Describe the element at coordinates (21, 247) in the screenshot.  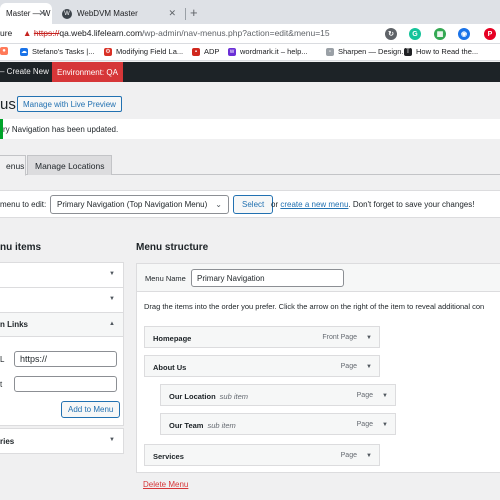
I see `add-menu-items-title: nu items` at that location.